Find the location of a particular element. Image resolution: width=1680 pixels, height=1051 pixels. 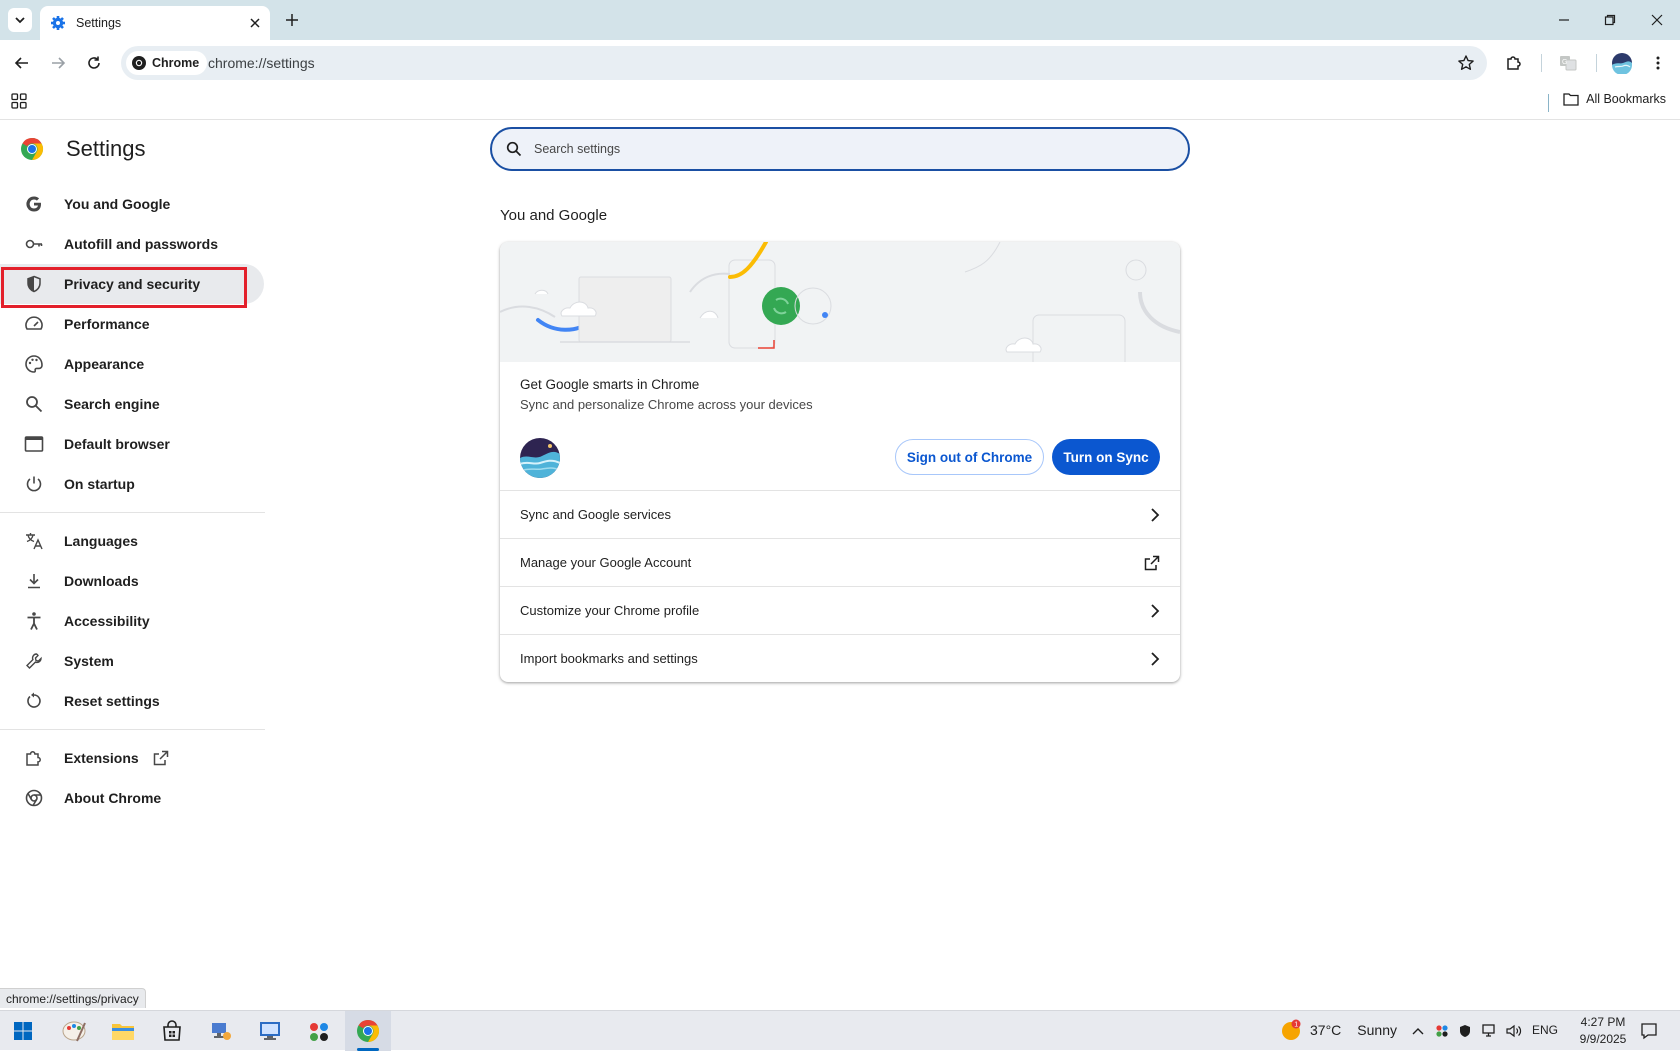

speaker-icon is located at coordinates (1514, 1031).